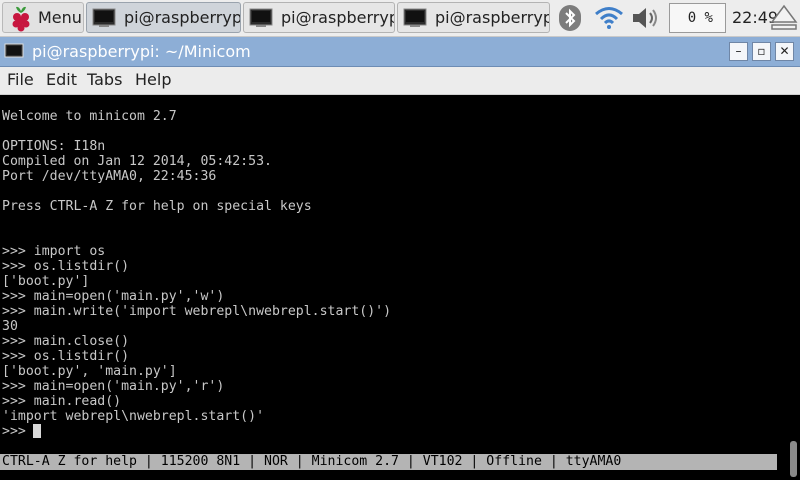 The width and height of the screenshot is (800, 480). Describe the element at coordinates (66, 341) in the screenshot. I see `terminal-line: >>> main.close()` at that location.